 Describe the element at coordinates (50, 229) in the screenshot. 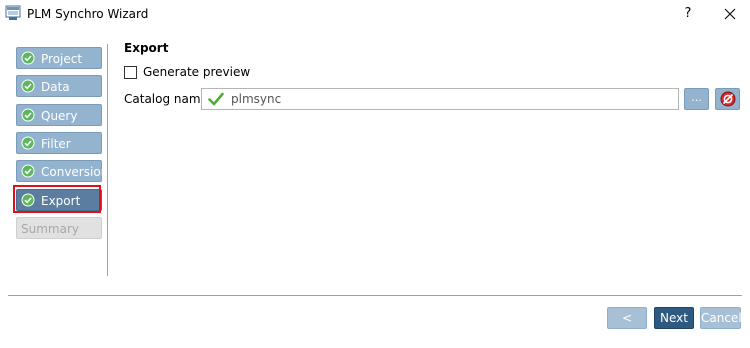

I see `step-label: Summary` at that location.